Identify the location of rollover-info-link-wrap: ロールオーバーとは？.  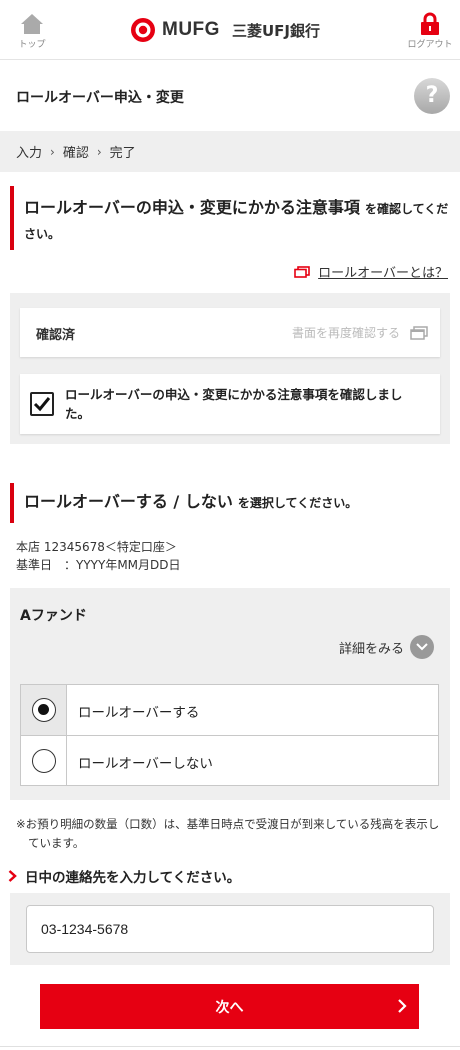
(371, 271).